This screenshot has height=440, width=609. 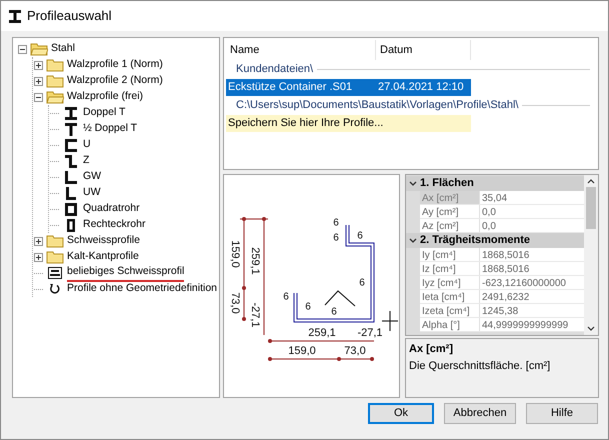 I want to click on tree-item-label: Stahl, so click(x=63, y=49).